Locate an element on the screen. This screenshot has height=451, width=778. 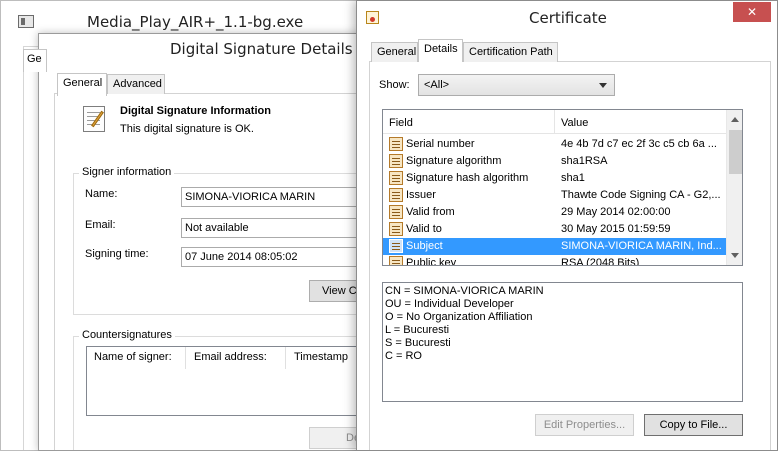
row-value: RSA (2048 Bits) is located at coordinates (600, 261).